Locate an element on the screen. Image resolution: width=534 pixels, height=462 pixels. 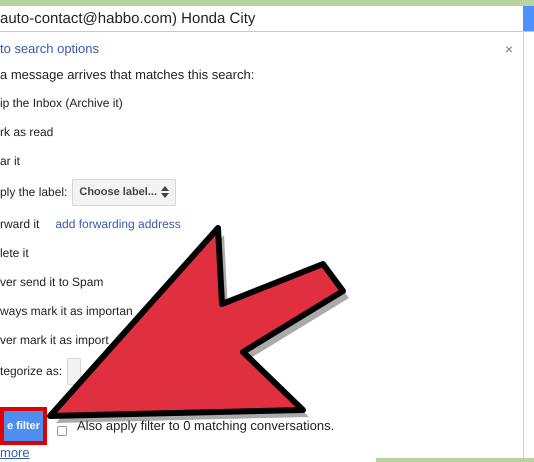
option-label: ar it is located at coordinates (10, 161).